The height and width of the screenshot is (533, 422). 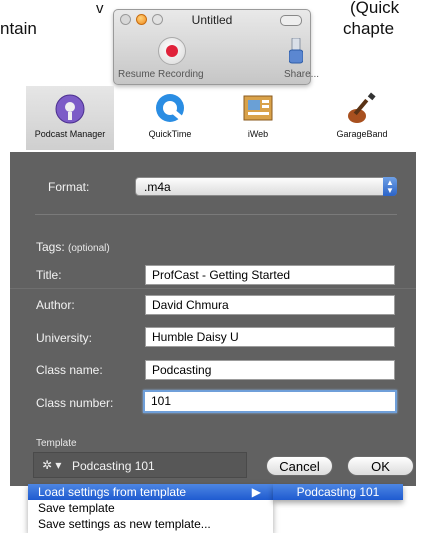 I want to click on record-icon, so click(x=172, y=51).